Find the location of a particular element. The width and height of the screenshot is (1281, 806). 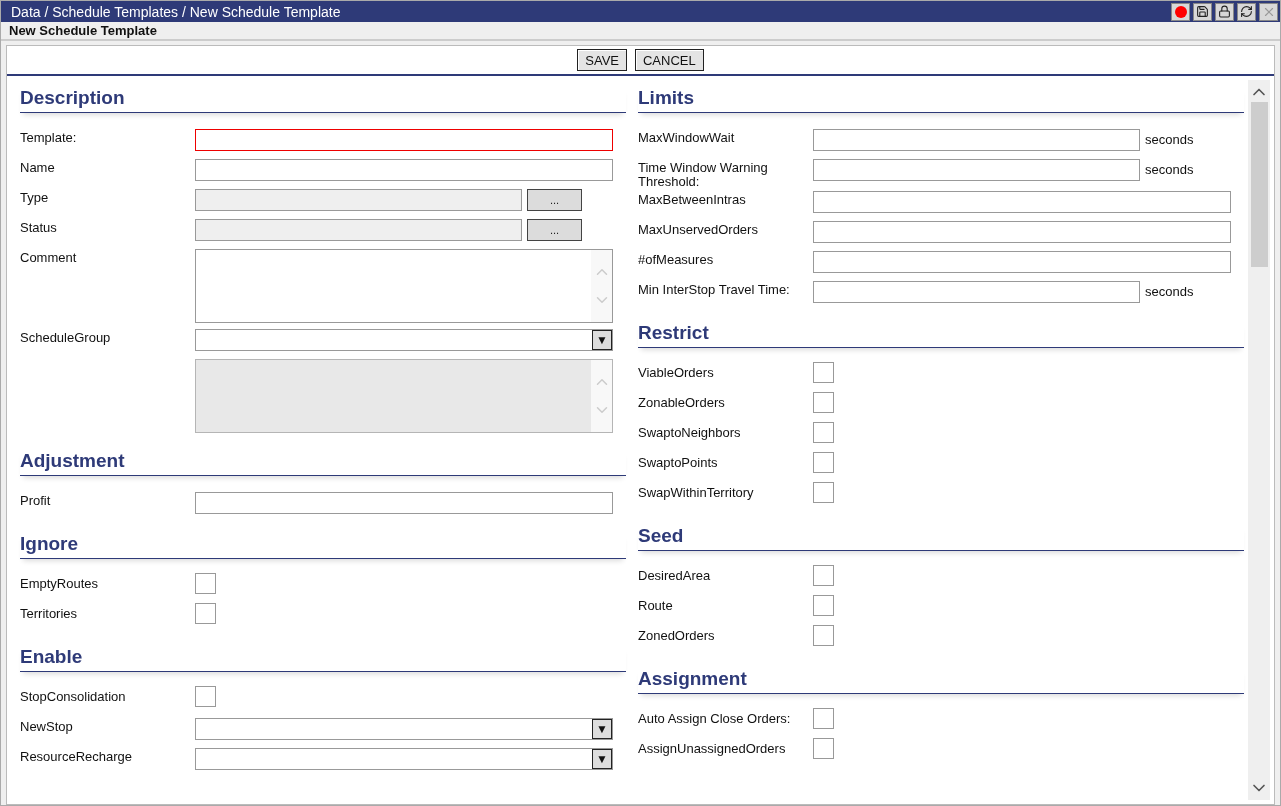

window-title: Data / Schedule Templates / New Schedule Template is located at coordinates (176, 11).